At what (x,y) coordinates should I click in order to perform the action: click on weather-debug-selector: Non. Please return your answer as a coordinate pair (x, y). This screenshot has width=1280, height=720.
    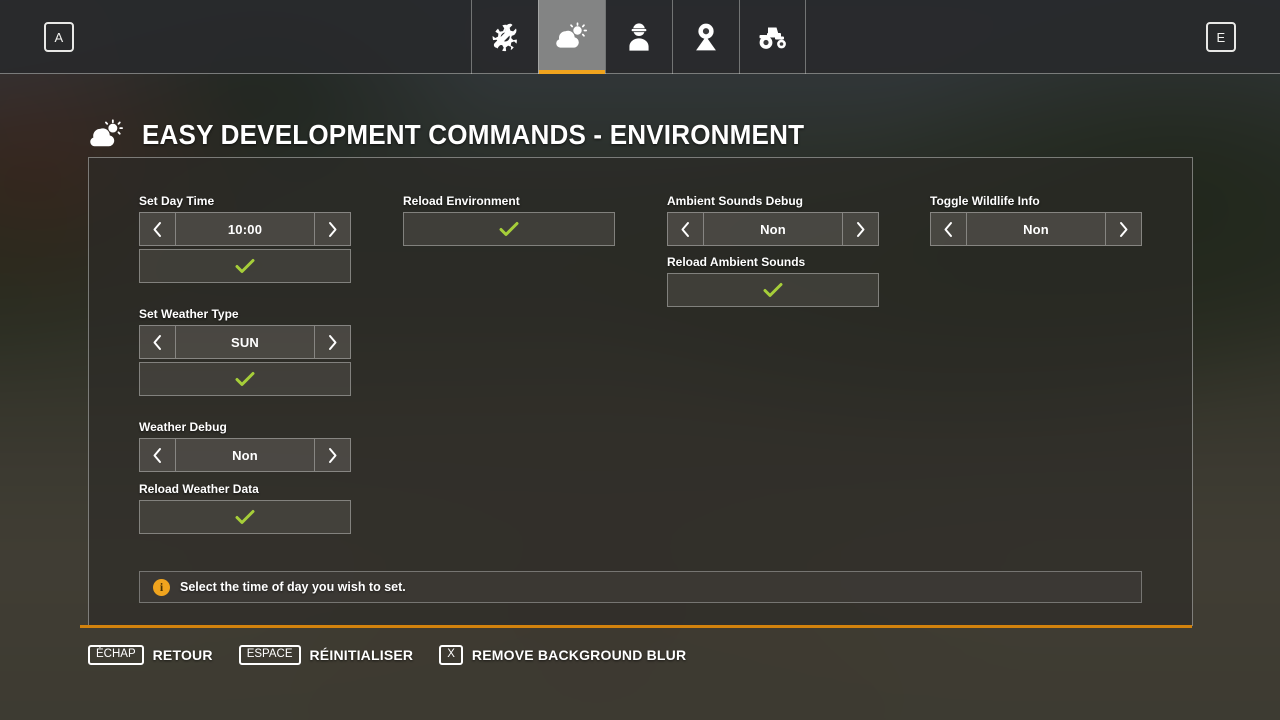
    Looking at the image, I should click on (245, 455).